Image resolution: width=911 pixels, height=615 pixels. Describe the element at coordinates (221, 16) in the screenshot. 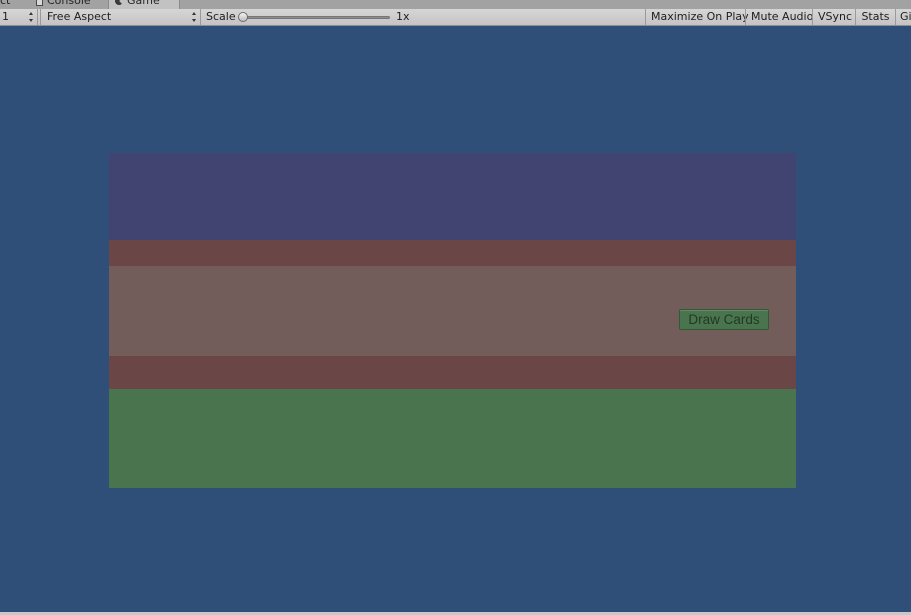

I see `scale-label: Scale` at that location.